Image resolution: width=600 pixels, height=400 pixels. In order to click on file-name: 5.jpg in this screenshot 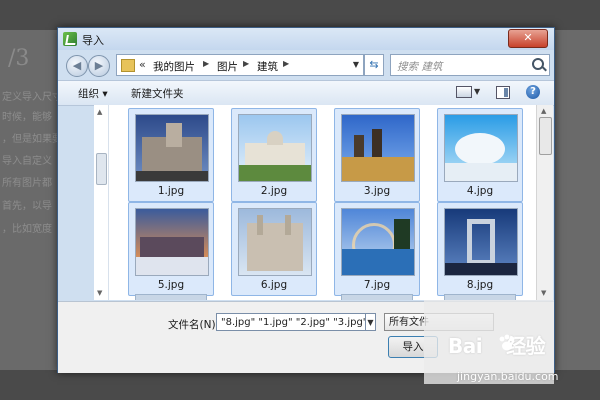, I will do `click(171, 285)`.